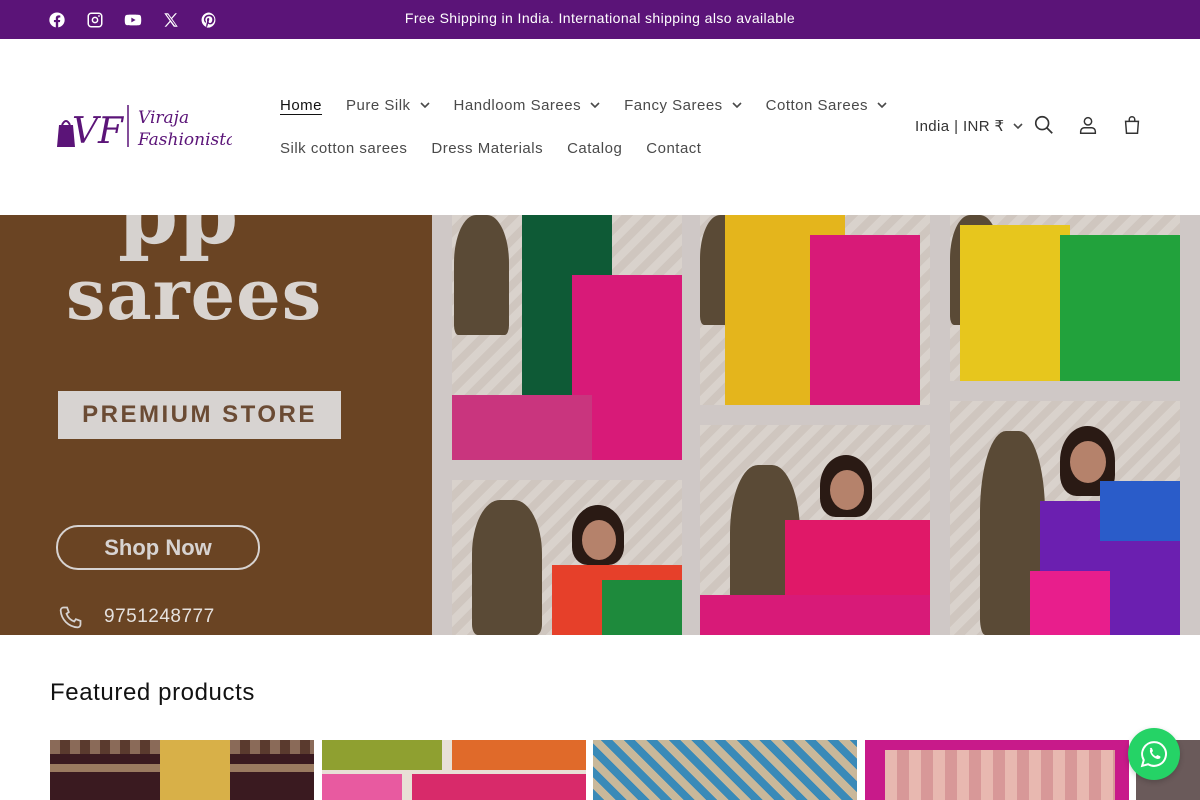 The width and height of the screenshot is (1200, 800). What do you see at coordinates (1044, 125) in the screenshot?
I see `search-icon` at bounding box center [1044, 125].